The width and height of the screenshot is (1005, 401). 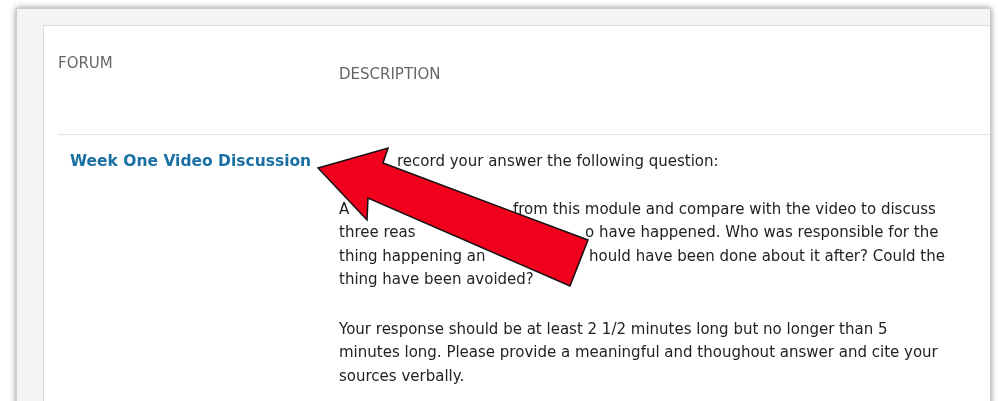 I want to click on description-text: from this module and compare with the video to discuss, so click(x=724, y=208).